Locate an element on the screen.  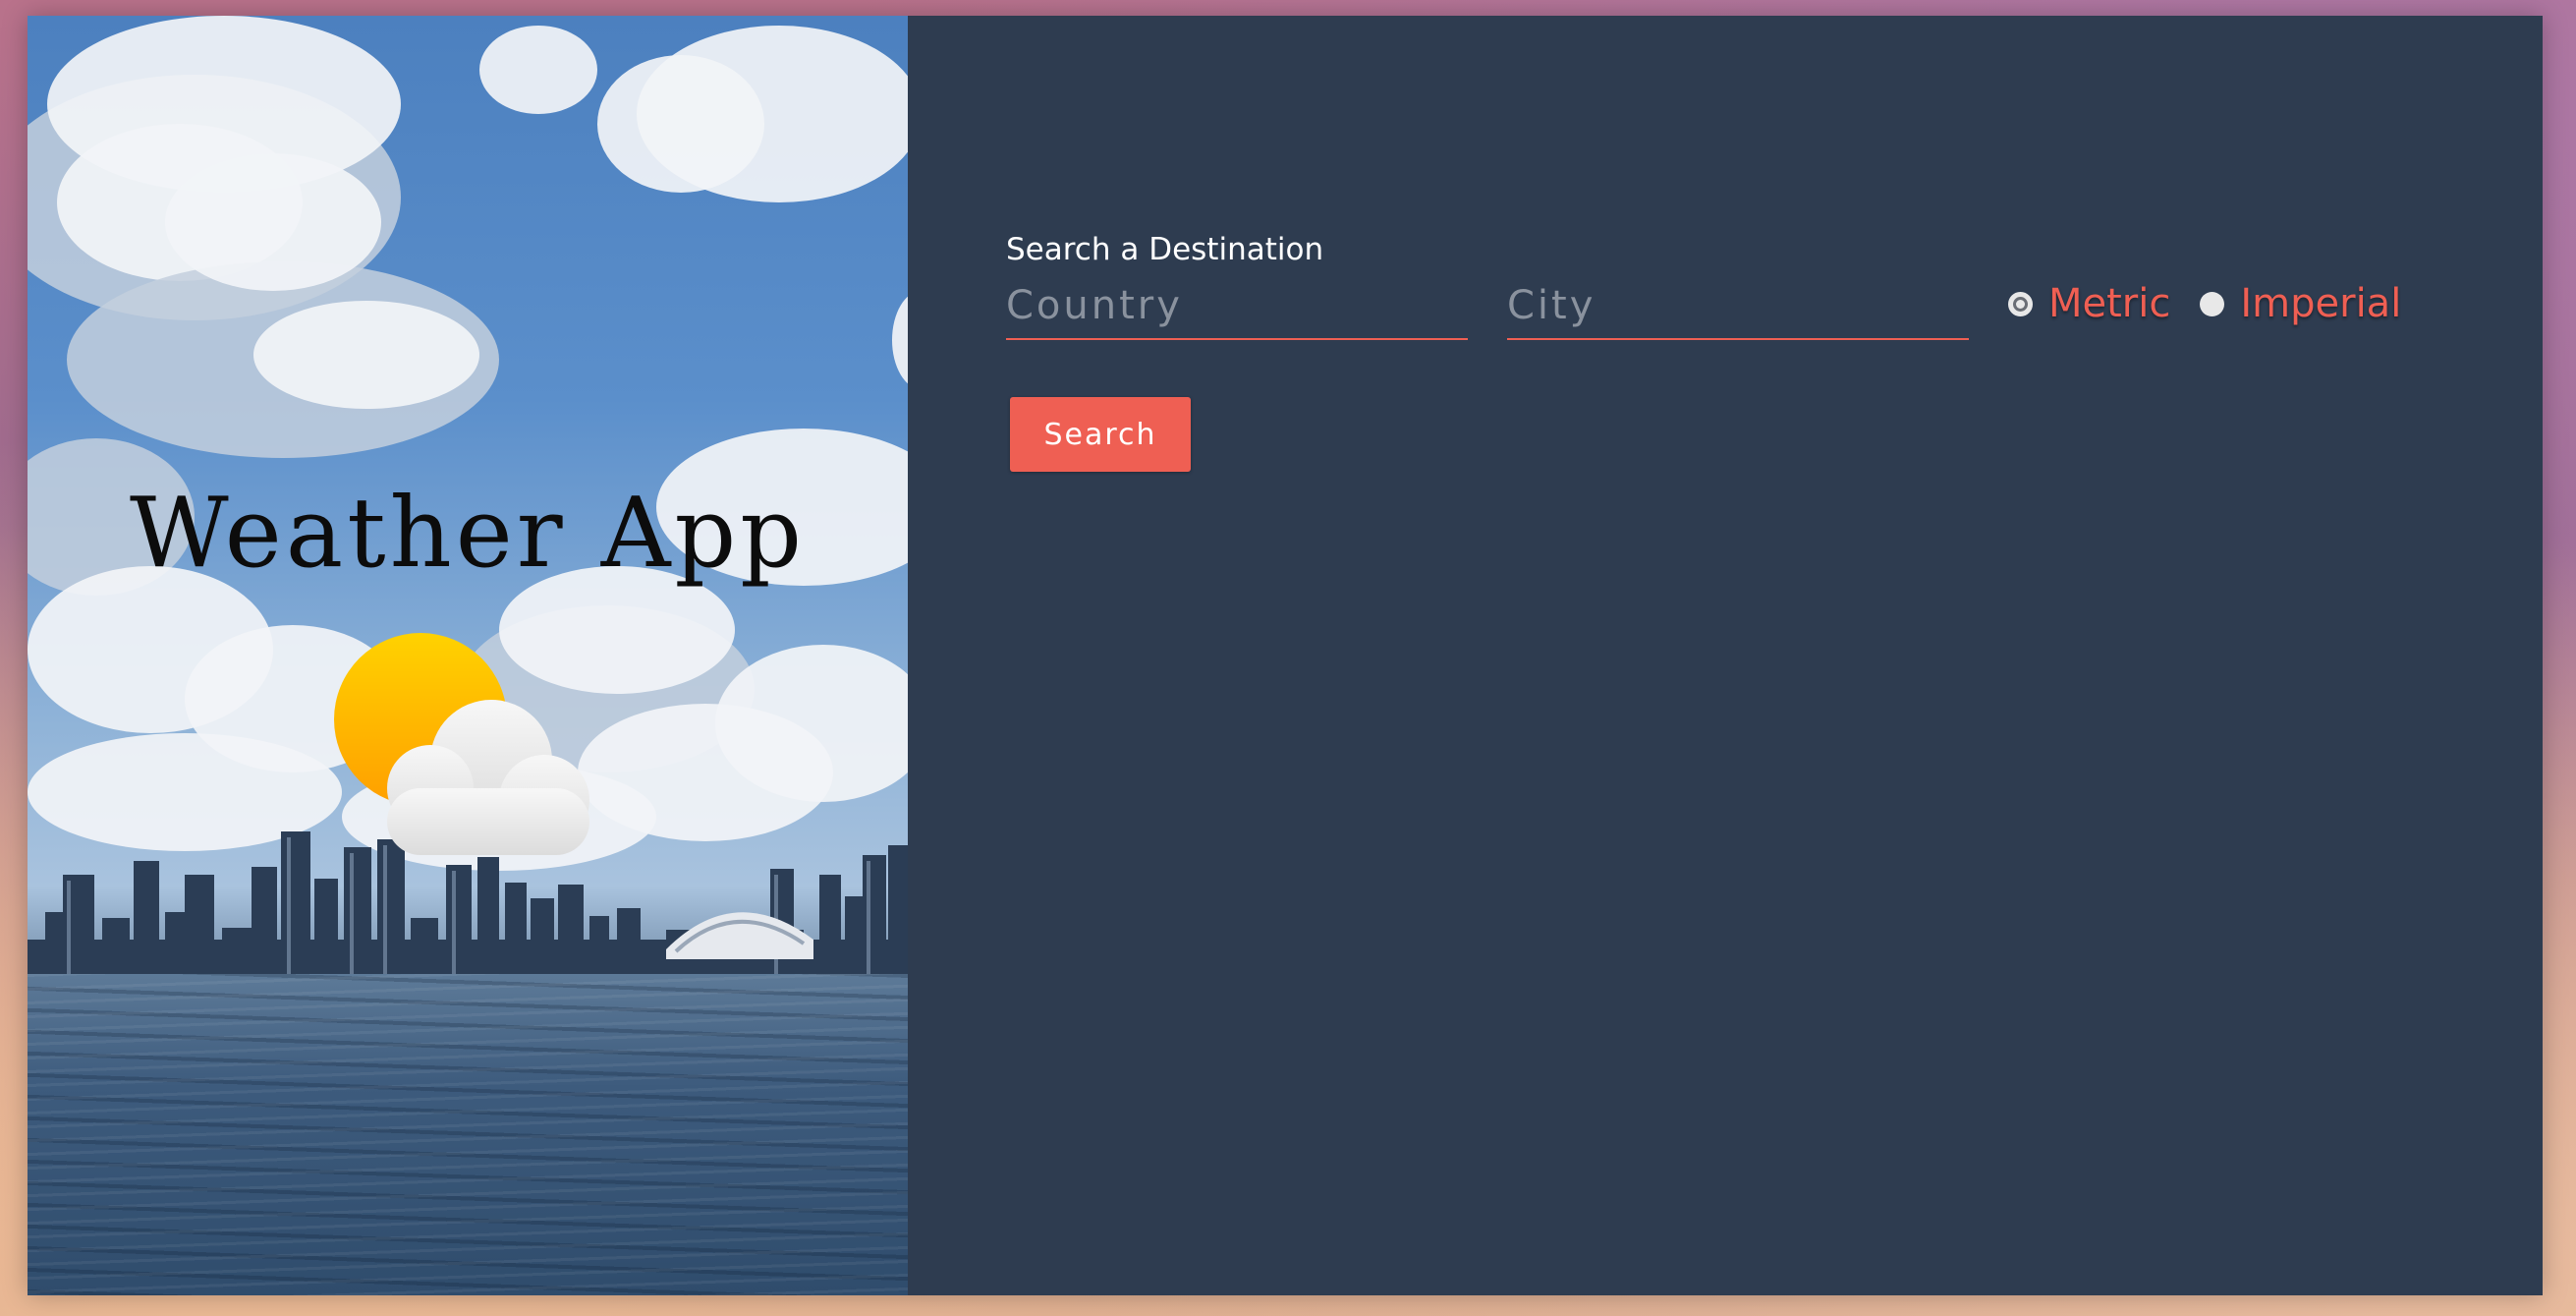
metric-radio-button is located at coordinates (2020, 303).